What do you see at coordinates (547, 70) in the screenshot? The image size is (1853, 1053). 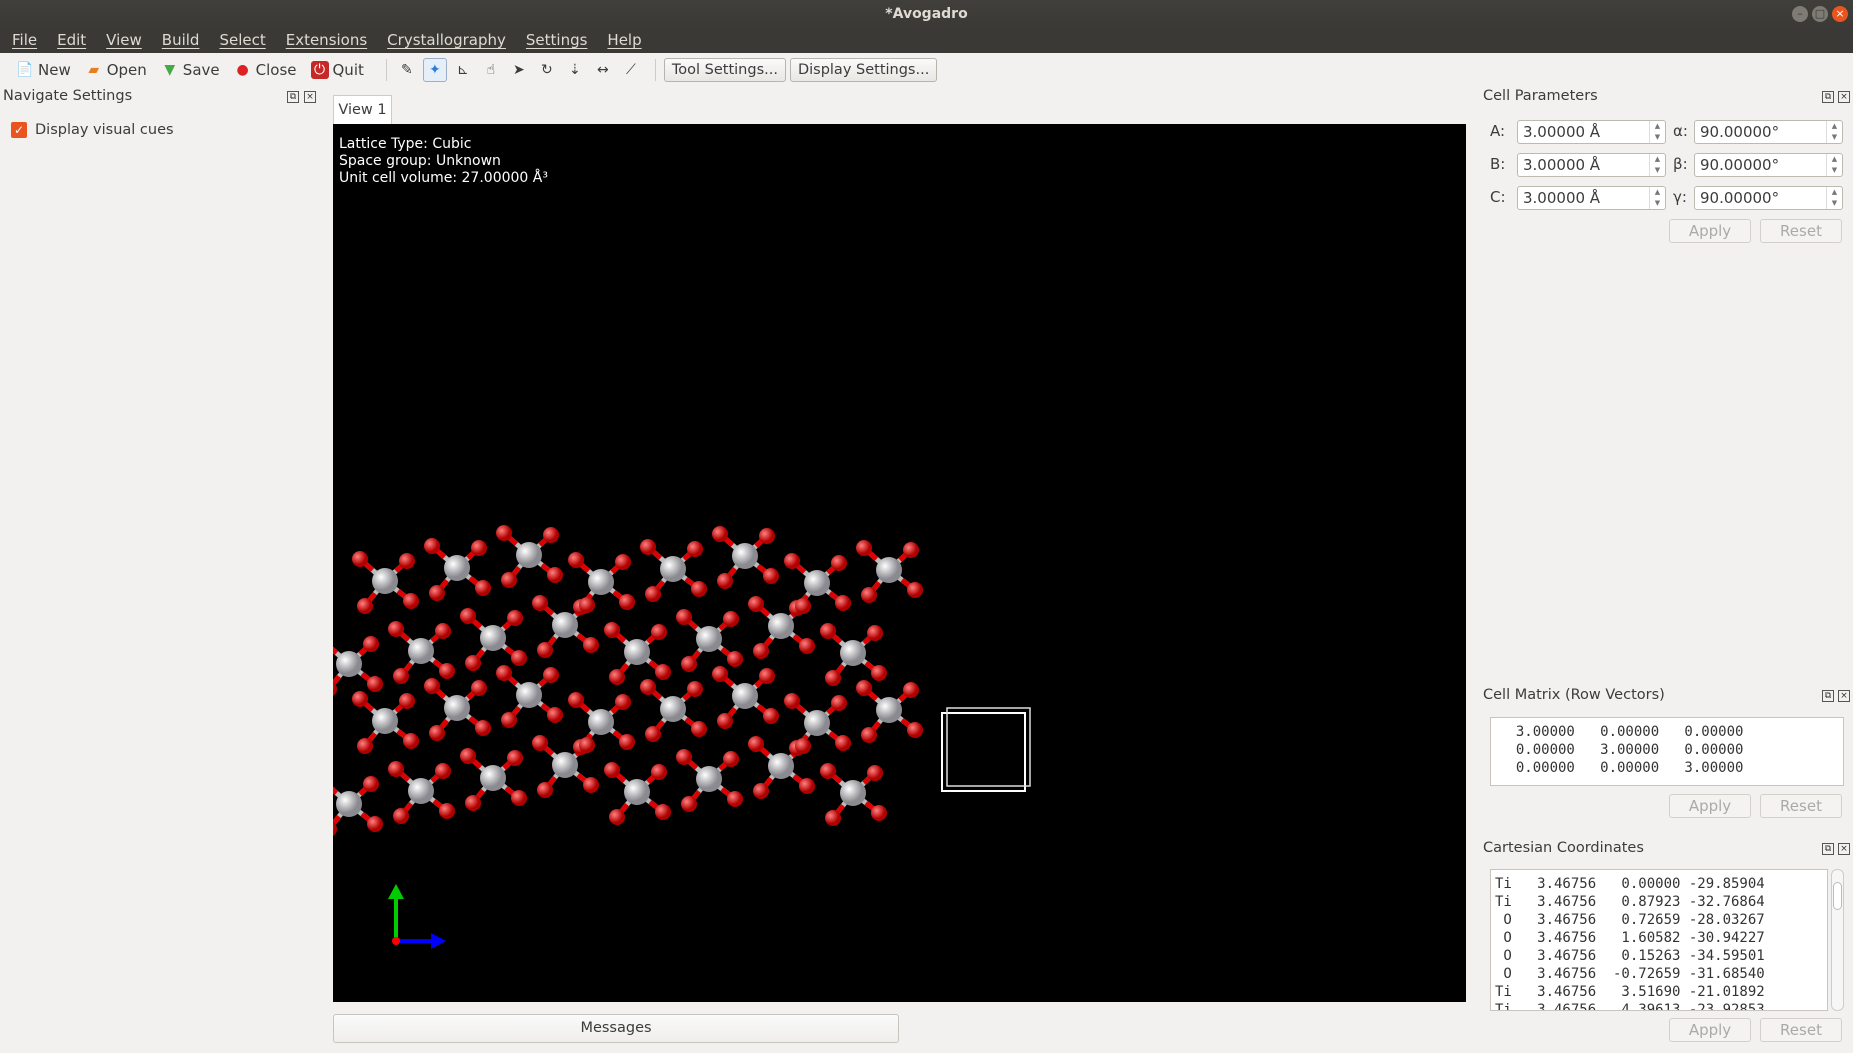 I see `autorotate-tool-icon: ↻` at bounding box center [547, 70].